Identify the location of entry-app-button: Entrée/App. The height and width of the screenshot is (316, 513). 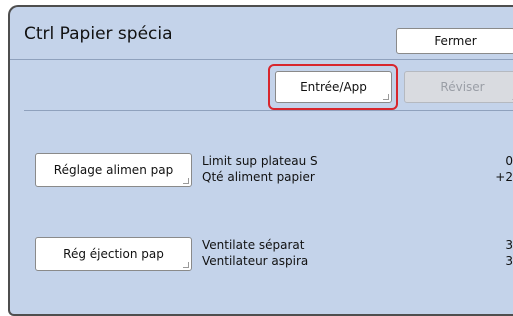
(333, 87).